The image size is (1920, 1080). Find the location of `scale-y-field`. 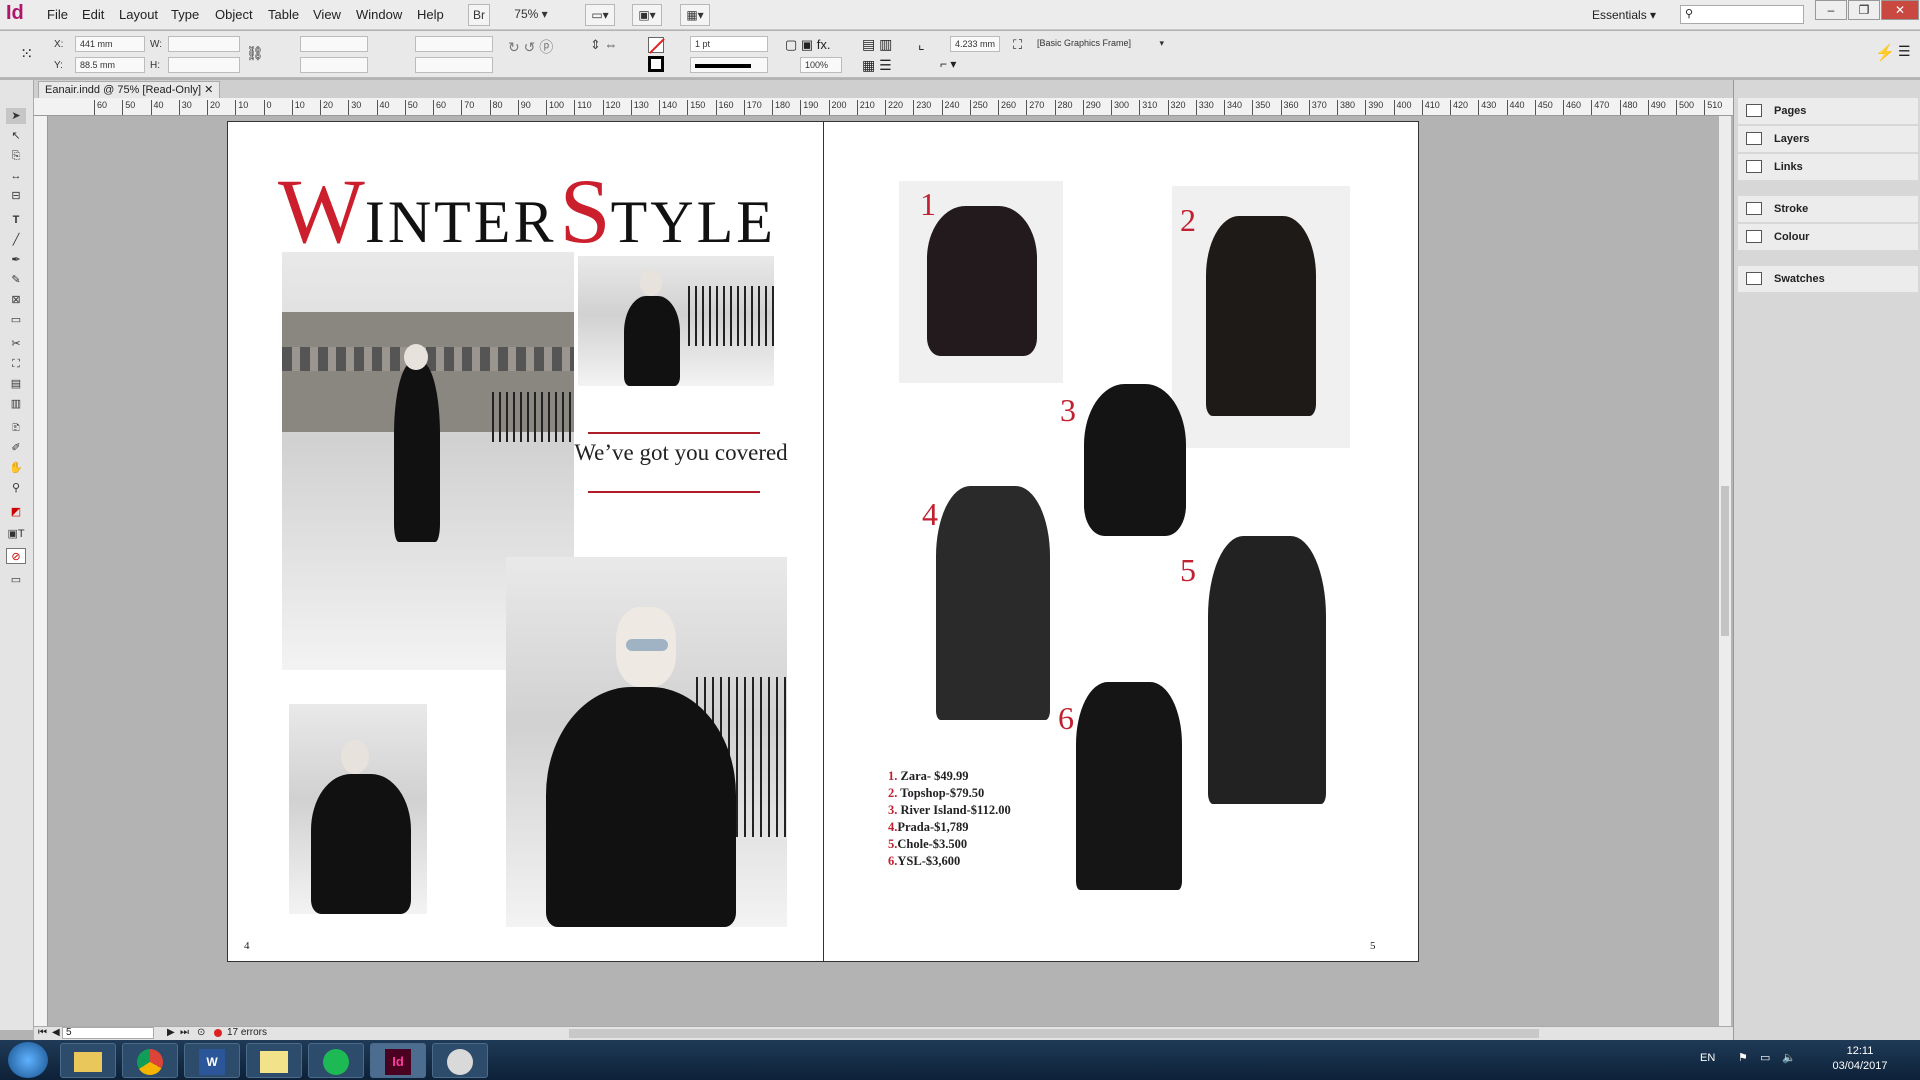

scale-y-field is located at coordinates (334, 65).